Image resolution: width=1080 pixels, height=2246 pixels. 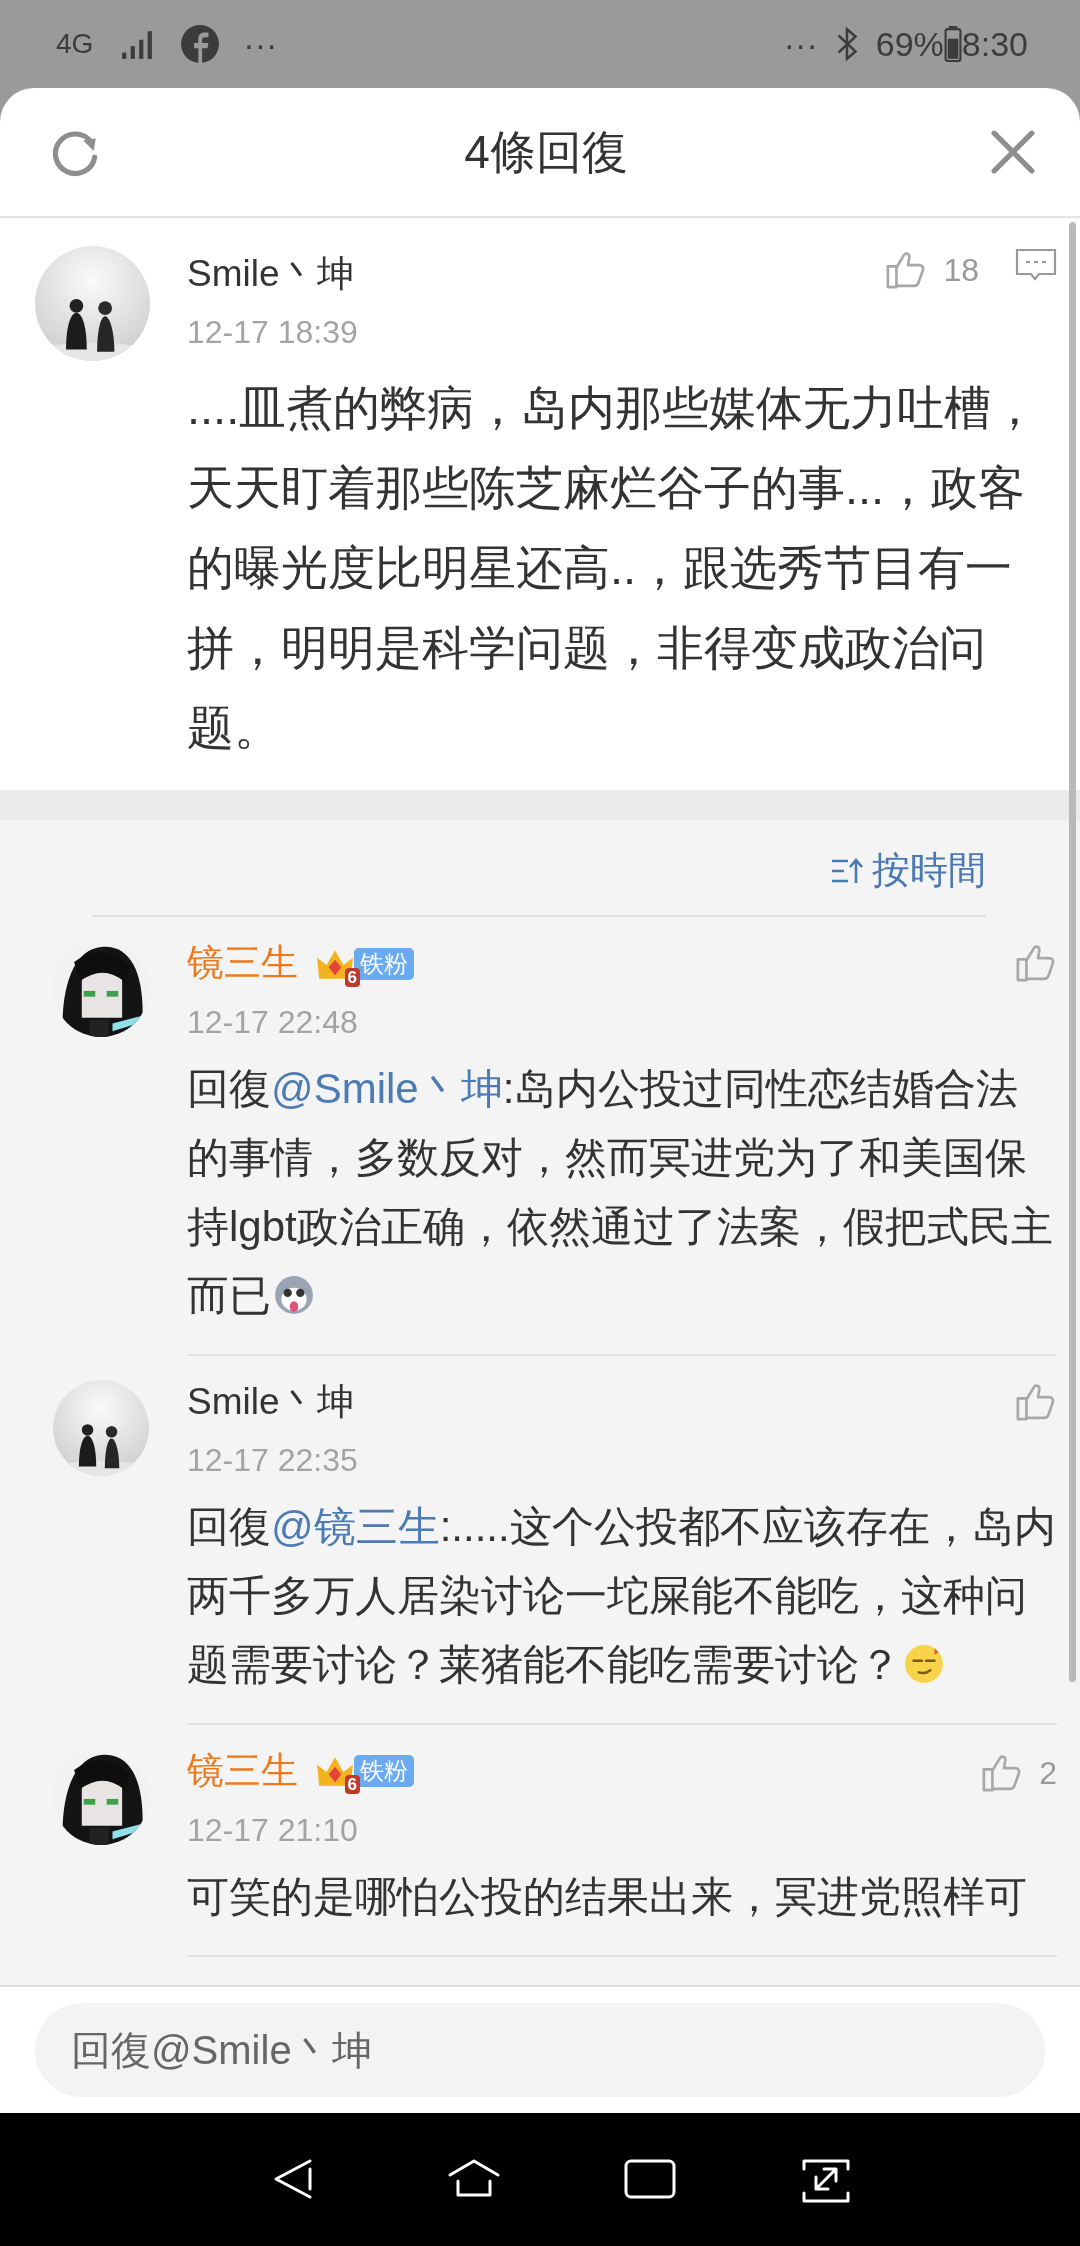 I want to click on battery-icon, so click(x=952, y=44).